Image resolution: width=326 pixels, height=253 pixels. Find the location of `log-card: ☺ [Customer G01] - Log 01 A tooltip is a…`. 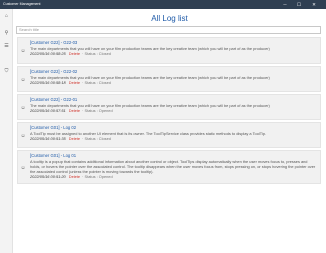

log-card: ☺ [Customer G01] - Log 01 A tooltip is a… is located at coordinates (169, 167).